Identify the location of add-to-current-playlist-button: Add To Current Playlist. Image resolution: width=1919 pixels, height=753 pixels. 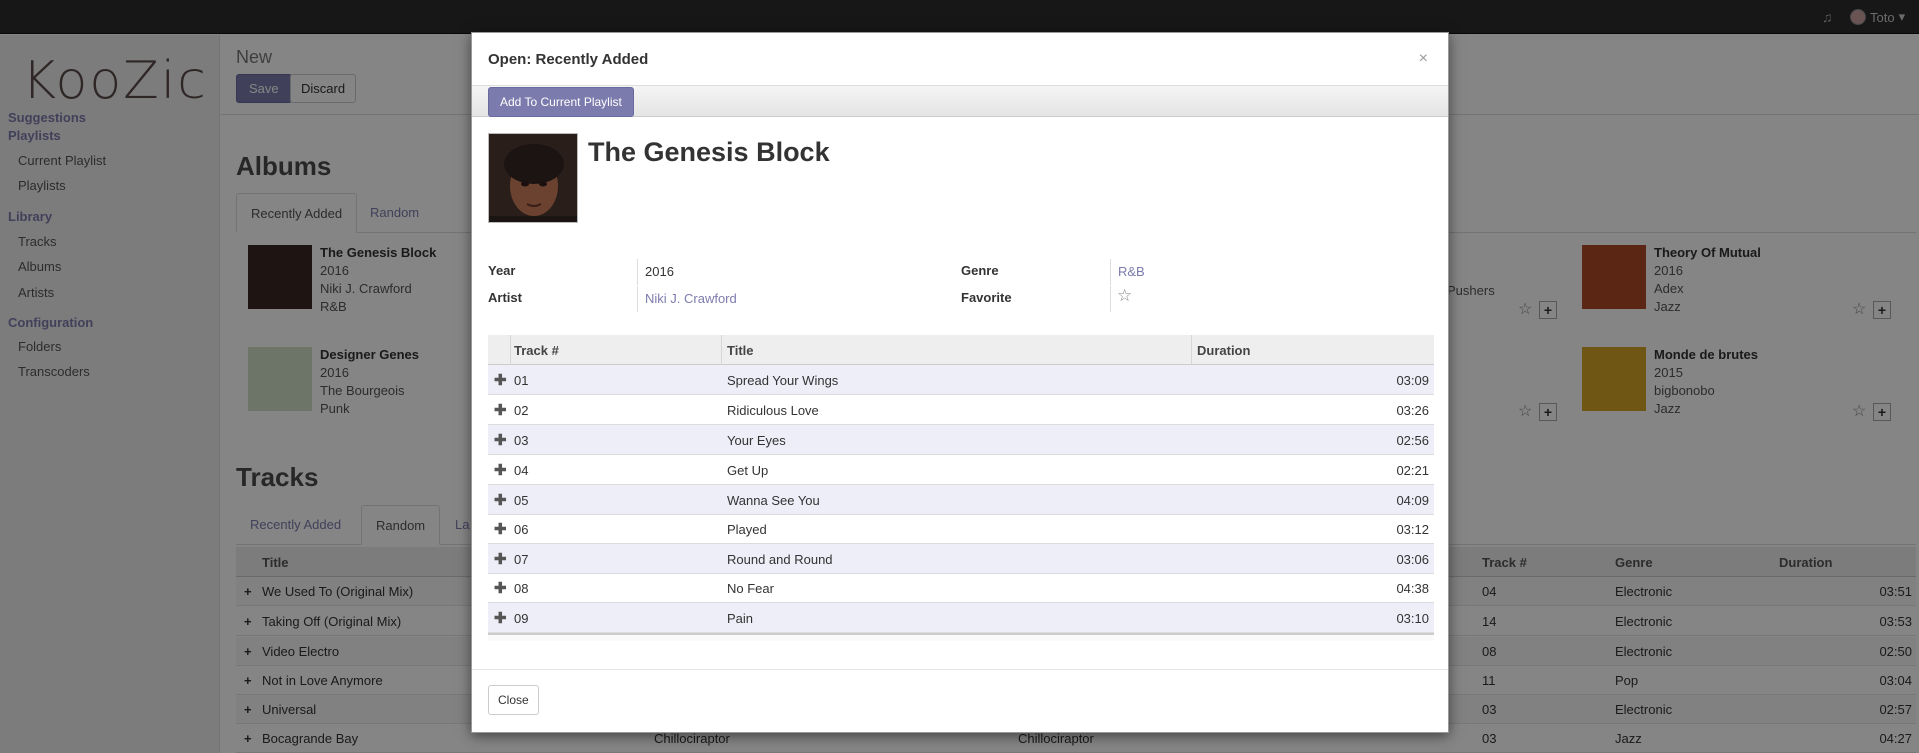
(561, 102).